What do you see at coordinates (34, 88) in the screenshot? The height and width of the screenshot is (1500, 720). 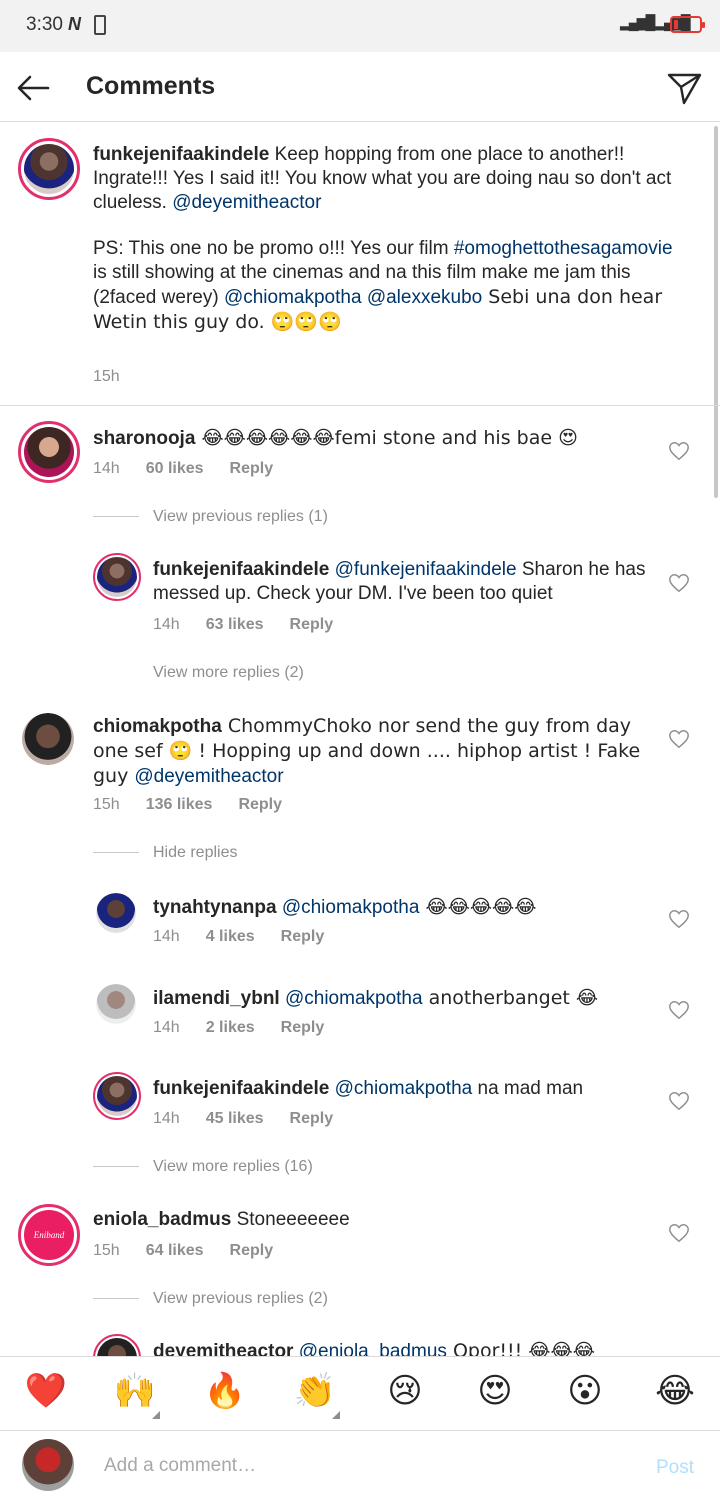 I see `arrow-left-icon` at bounding box center [34, 88].